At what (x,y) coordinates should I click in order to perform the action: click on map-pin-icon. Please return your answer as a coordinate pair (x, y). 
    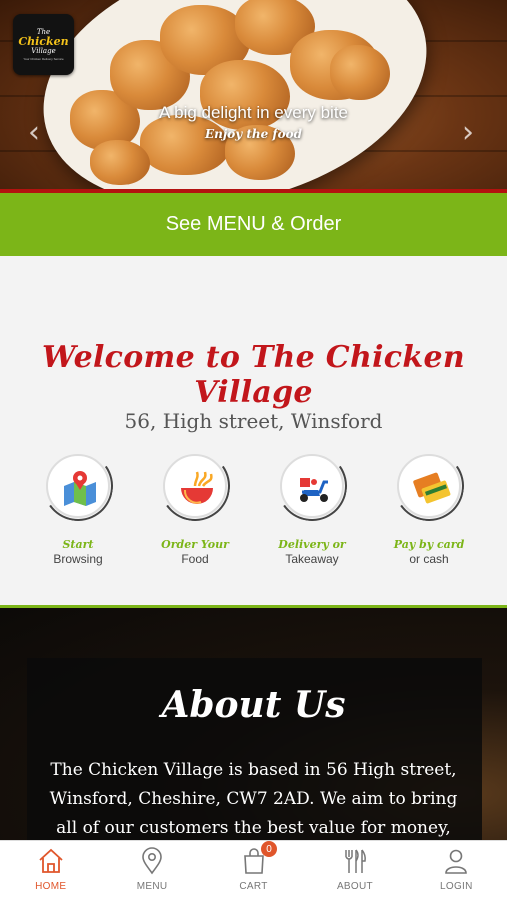
    Looking at the image, I should click on (80, 488).